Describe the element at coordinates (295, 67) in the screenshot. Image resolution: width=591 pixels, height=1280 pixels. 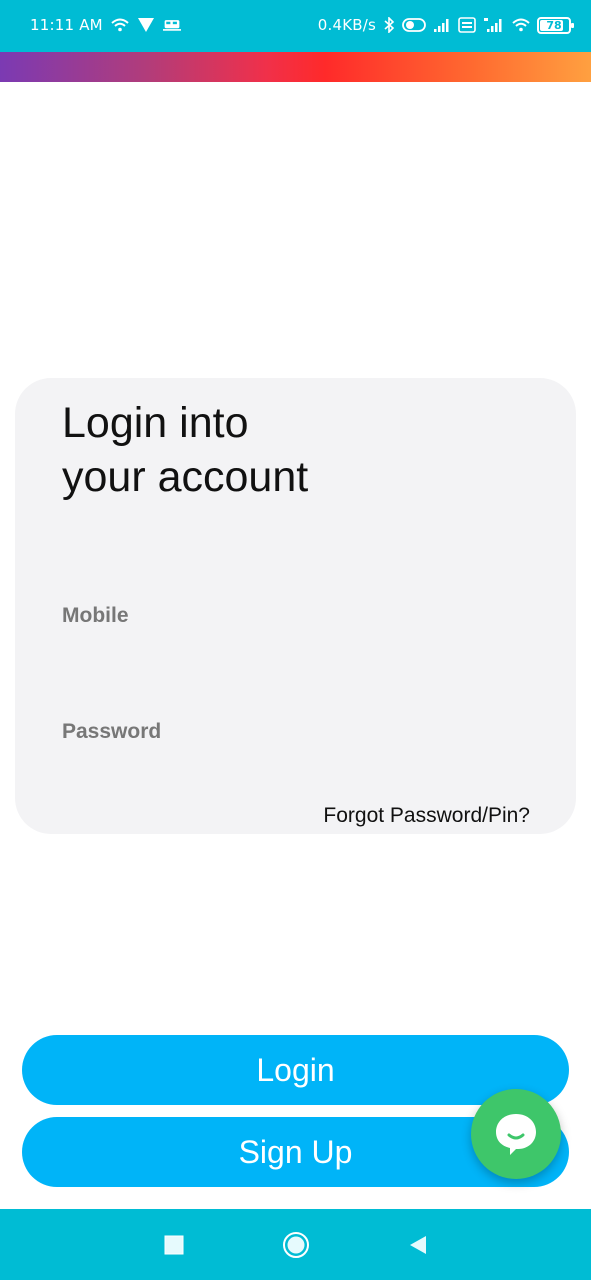
I see `header-gradient-bar` at that location.